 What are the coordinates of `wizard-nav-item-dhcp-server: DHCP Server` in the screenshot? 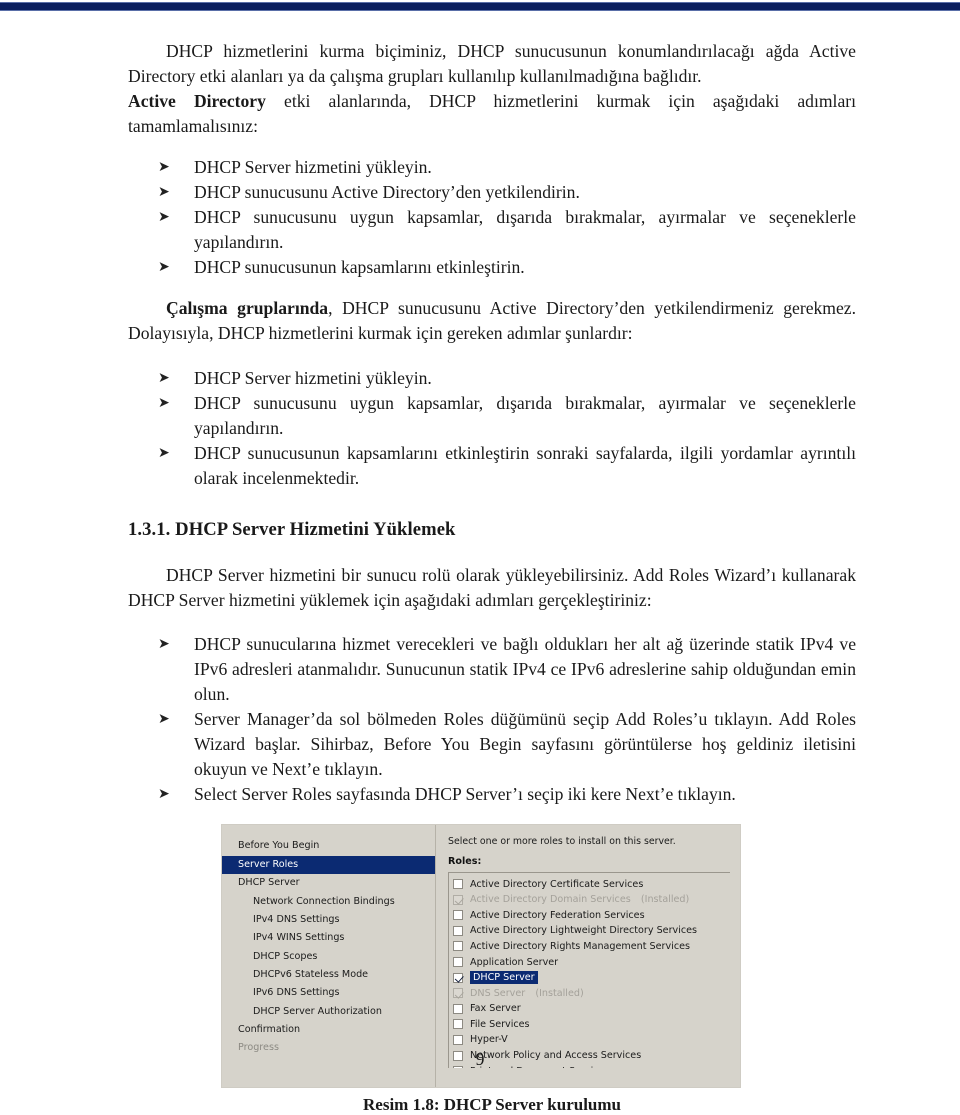 It's located at (328, 883).